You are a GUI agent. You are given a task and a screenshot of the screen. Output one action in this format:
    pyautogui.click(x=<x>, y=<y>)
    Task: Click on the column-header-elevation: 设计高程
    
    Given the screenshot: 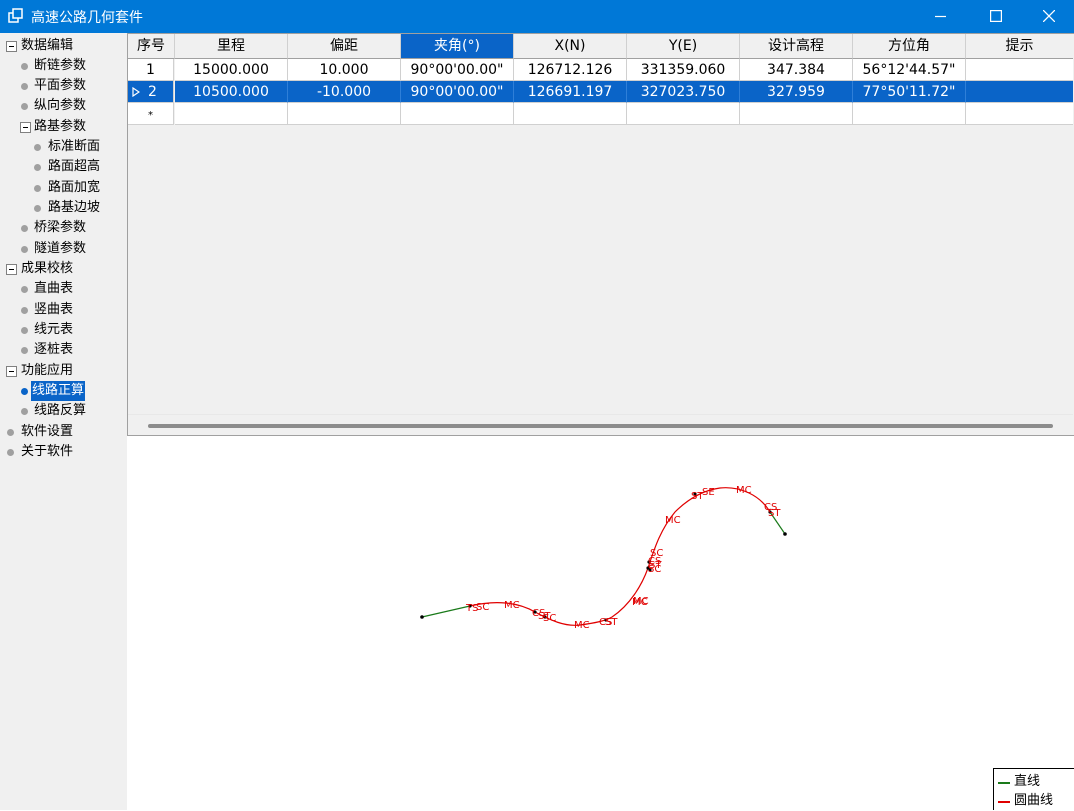 What is the action you would take?
    pyautogui.click(x=796, y=46)
    